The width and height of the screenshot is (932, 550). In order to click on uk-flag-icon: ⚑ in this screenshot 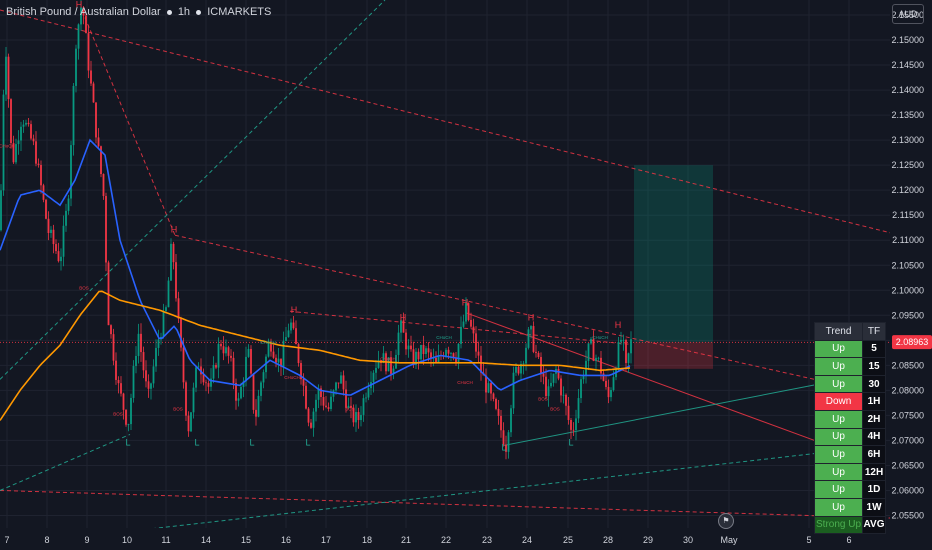, I will do `click(726, 521)`.